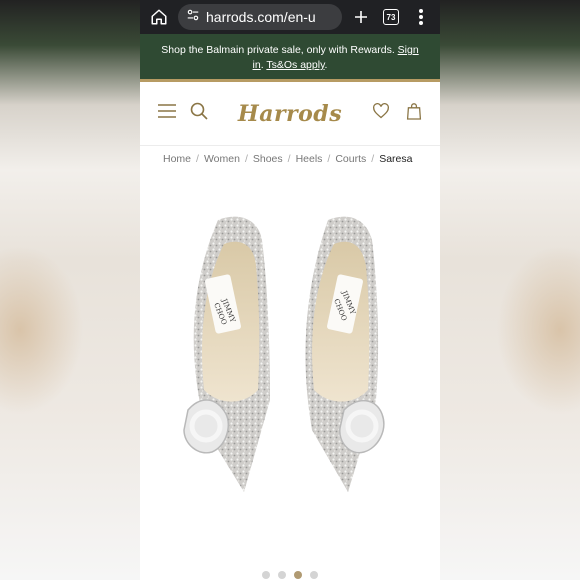  Describe the element at coordinates (414, 113) in the screenshot. I see `shopping-bag-icon` at that location.